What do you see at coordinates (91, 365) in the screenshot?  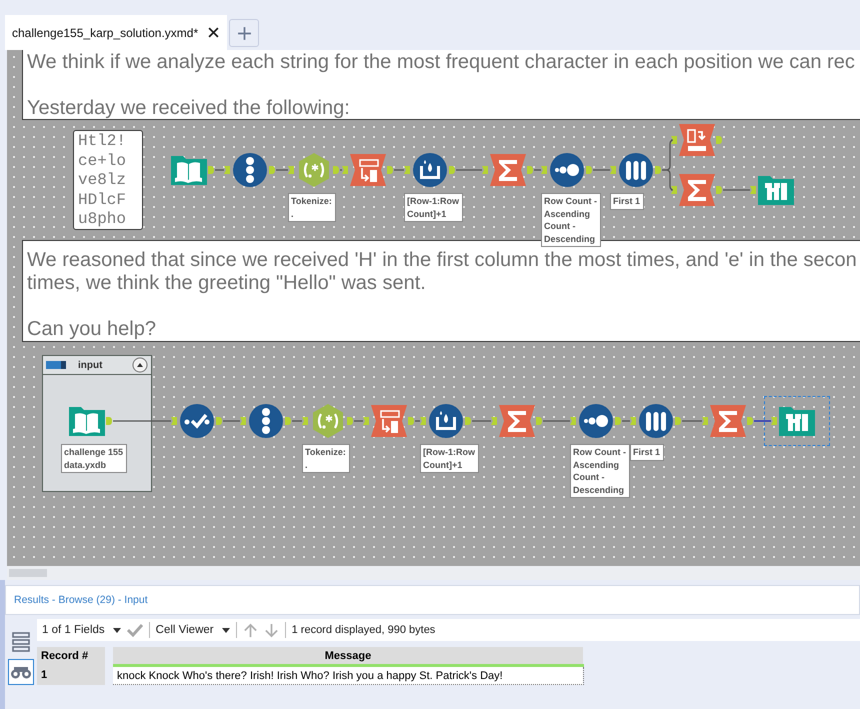 I see `container-title: input` at bounding box center [91, 365].